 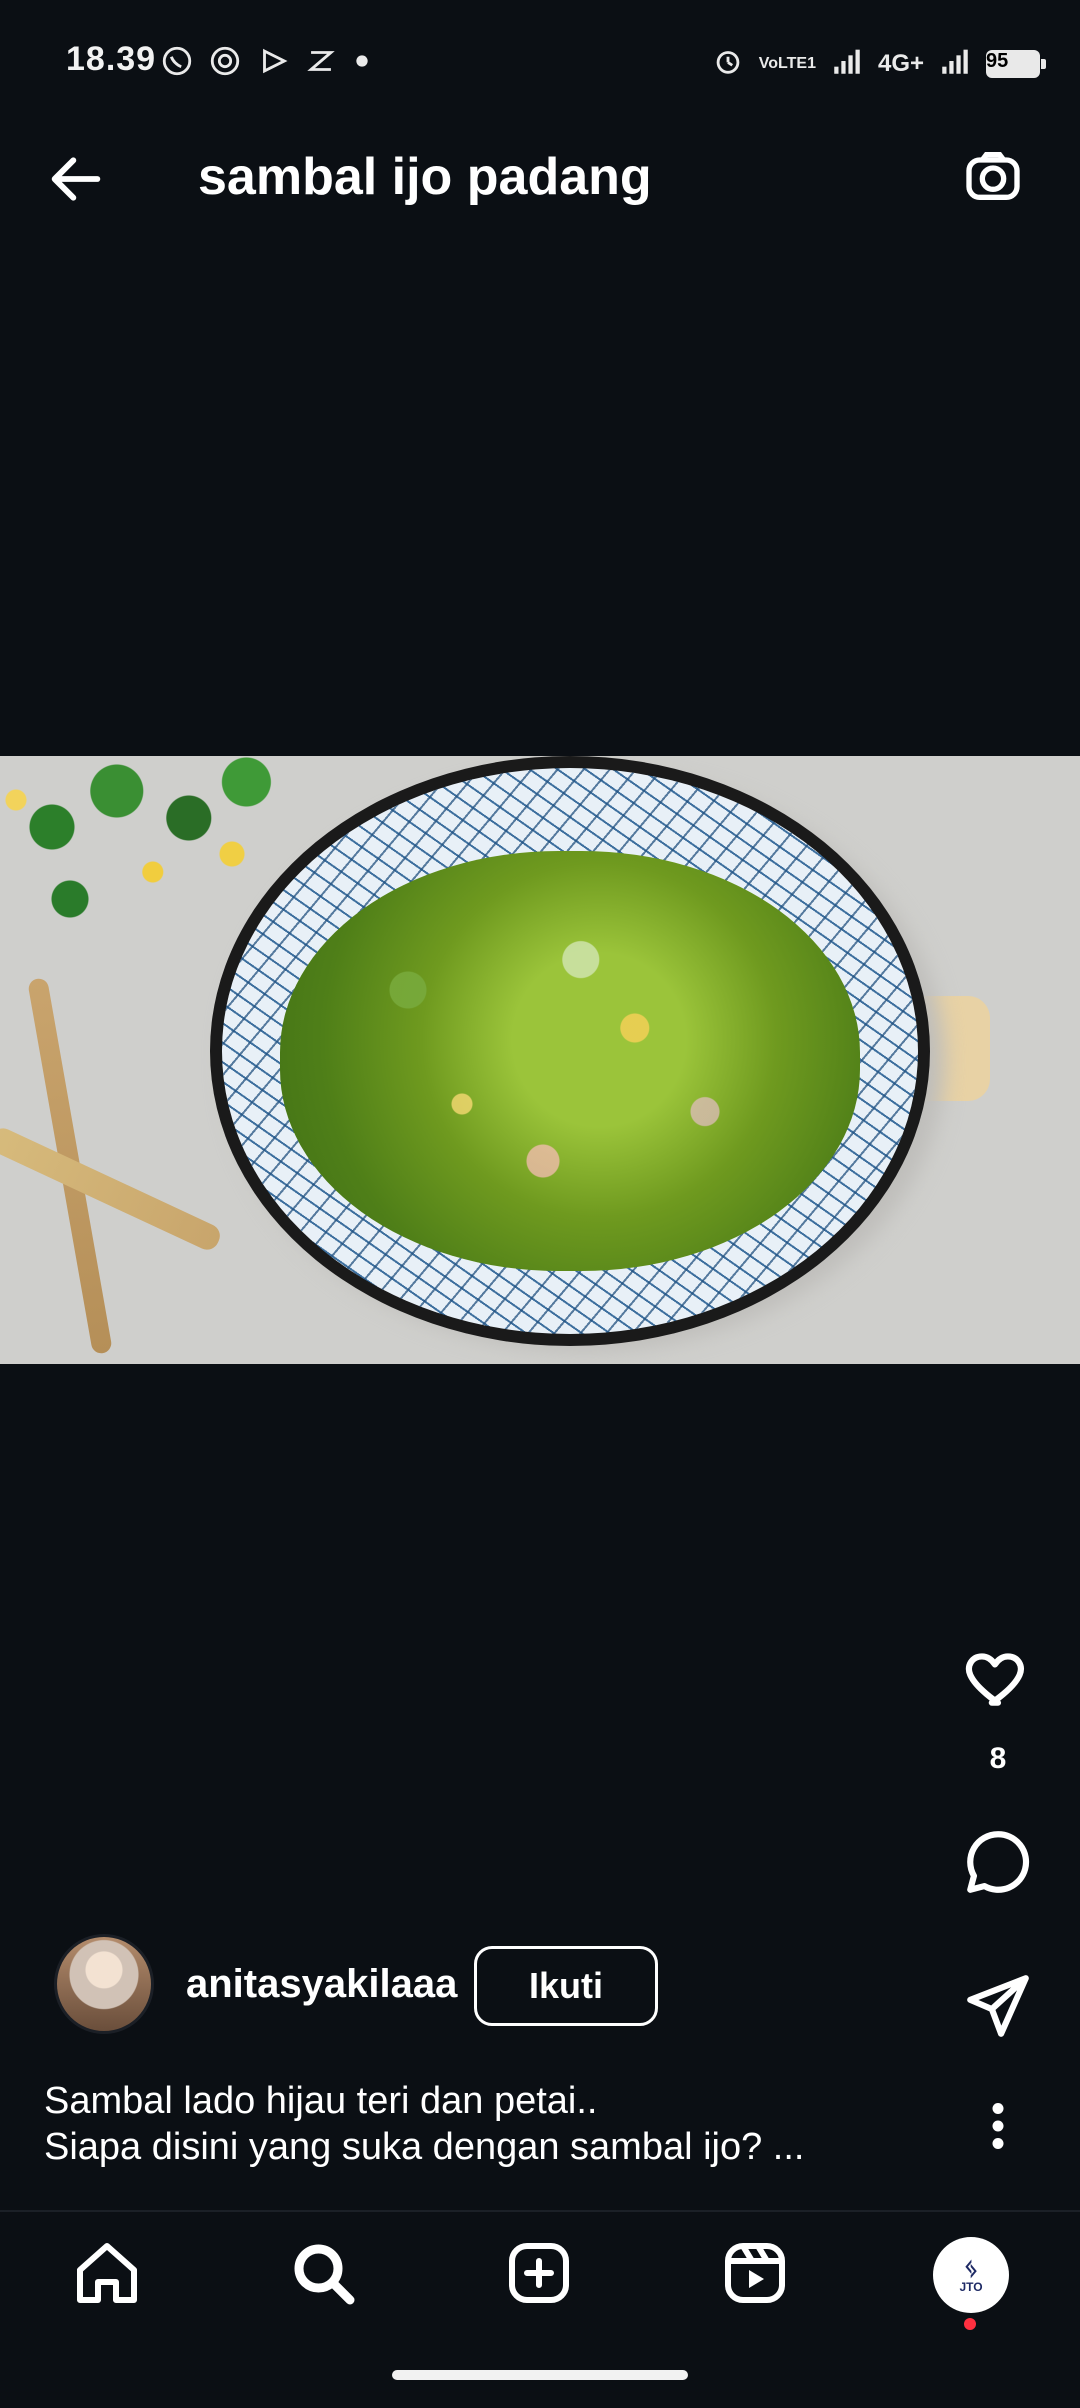 I want to click on nav-search, so click(x=323, y=2275).